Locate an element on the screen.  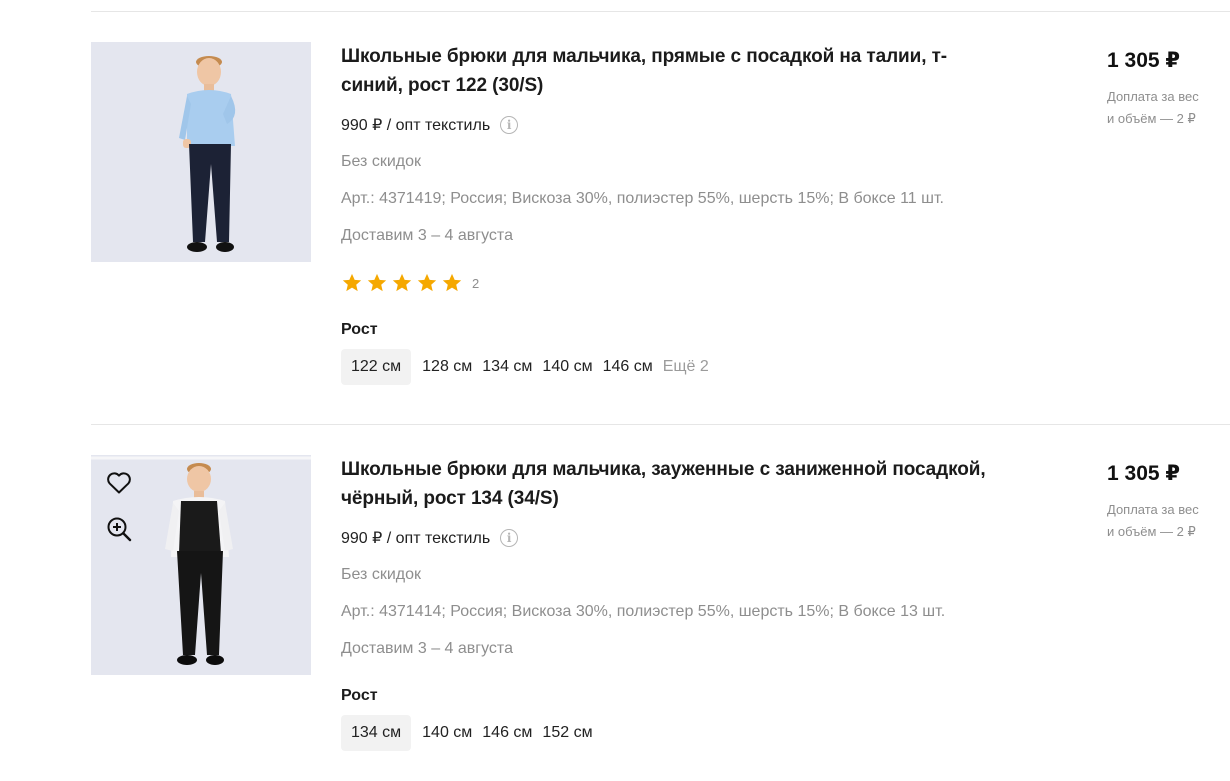
top-divider is located at coordinates (660, 11).